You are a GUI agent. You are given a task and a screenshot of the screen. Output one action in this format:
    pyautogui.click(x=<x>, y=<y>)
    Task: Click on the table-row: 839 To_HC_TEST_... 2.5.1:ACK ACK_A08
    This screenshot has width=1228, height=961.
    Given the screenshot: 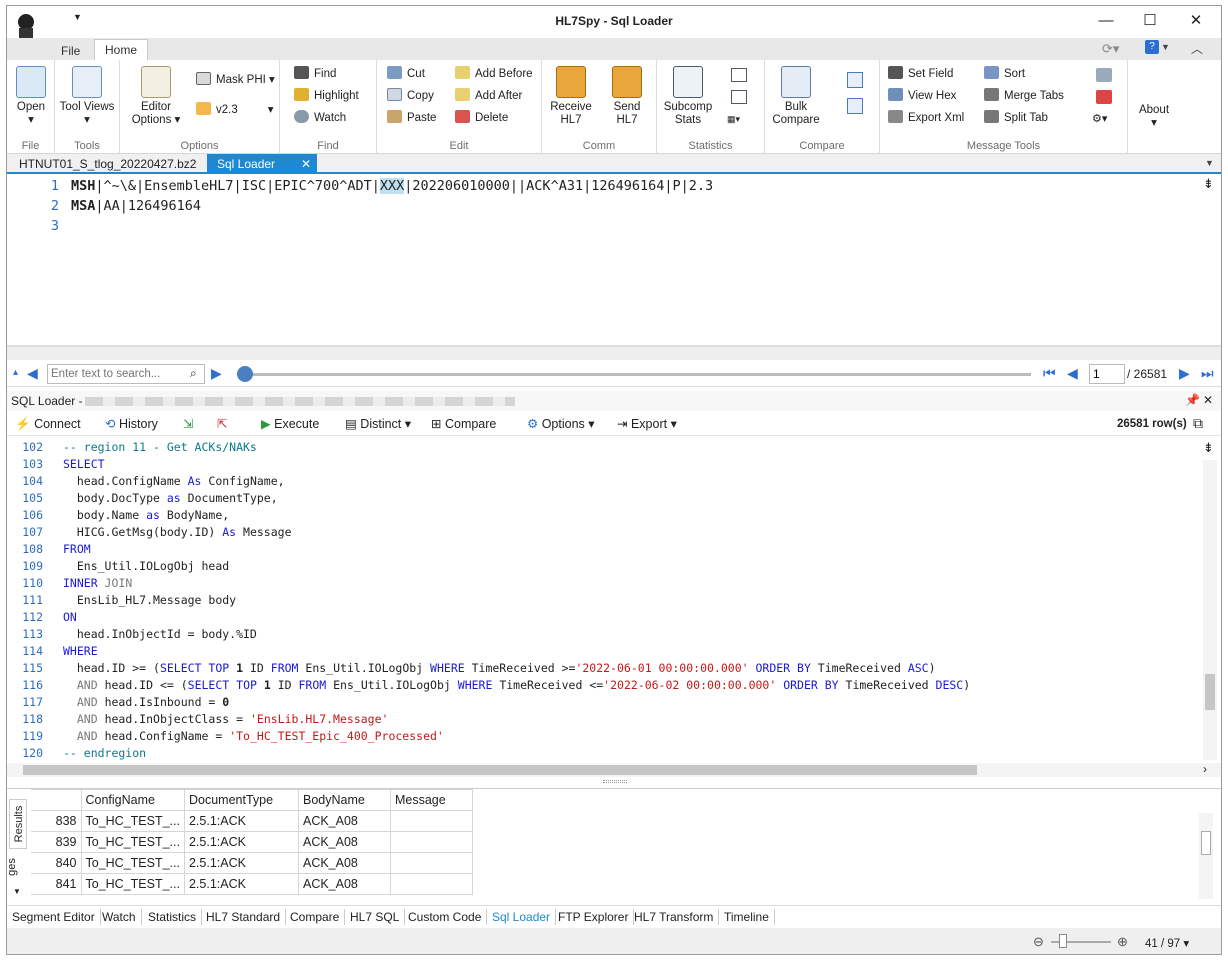 What is the action you would take?
    pyautogui.click(x=252, y=842)
    